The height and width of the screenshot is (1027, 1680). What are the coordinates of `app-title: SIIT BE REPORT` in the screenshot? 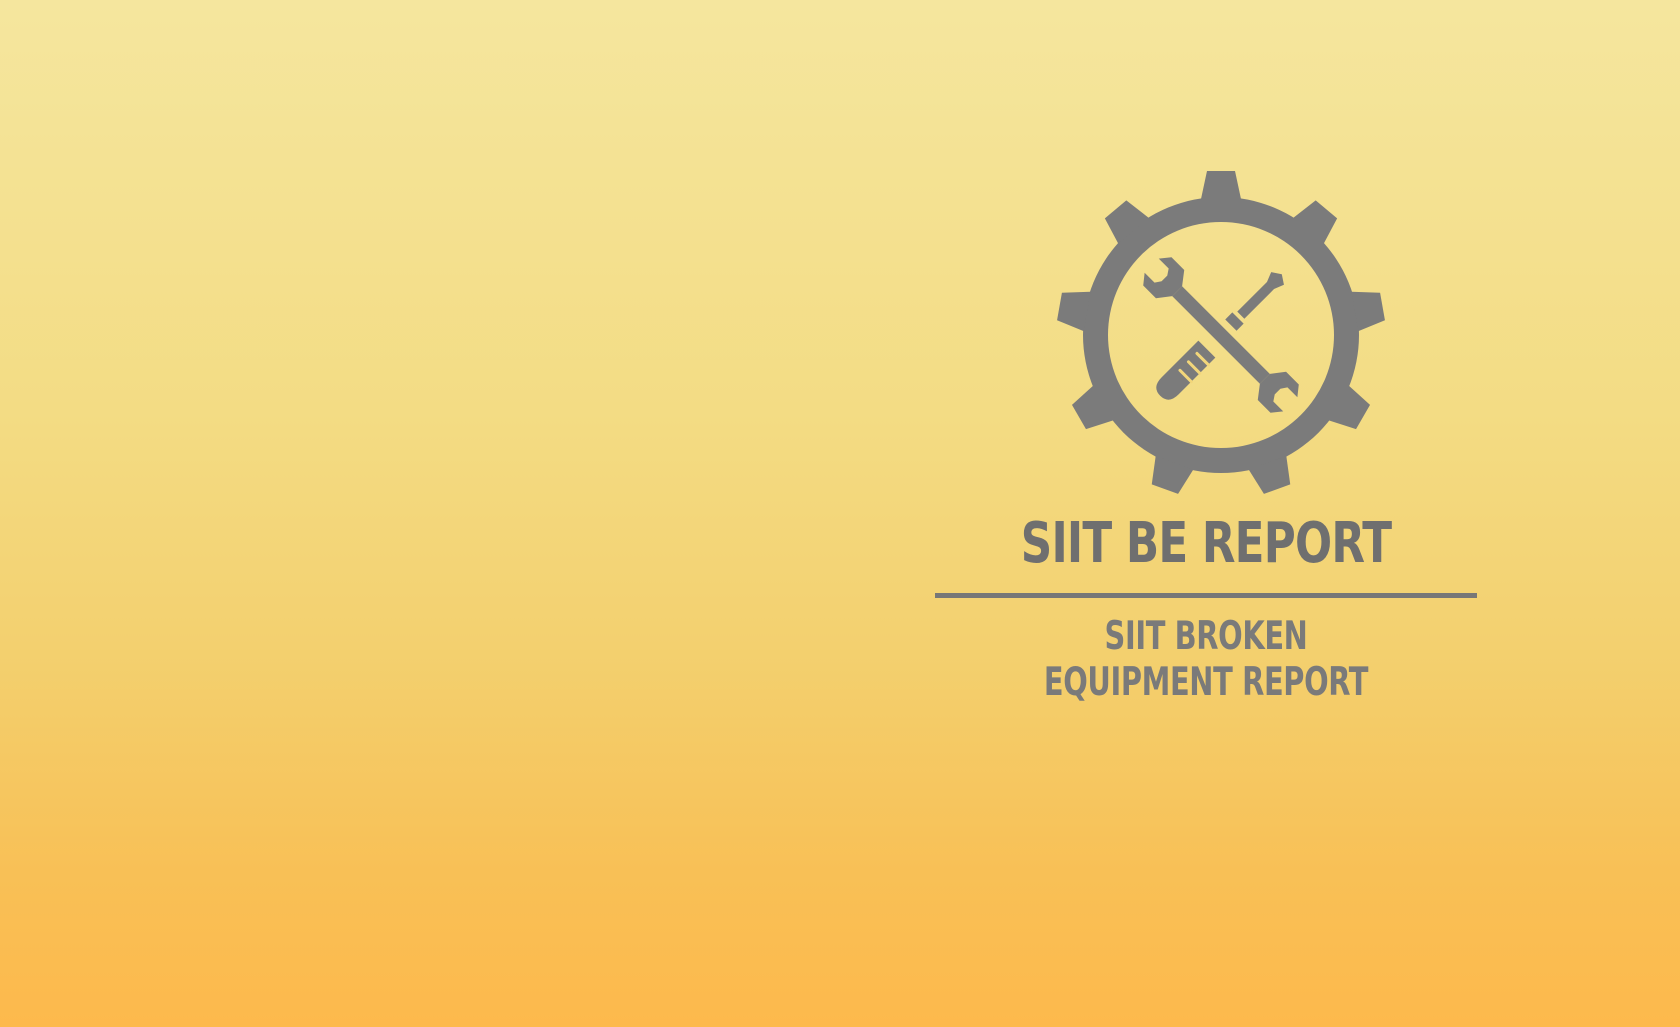 It's located at (1206, 543).